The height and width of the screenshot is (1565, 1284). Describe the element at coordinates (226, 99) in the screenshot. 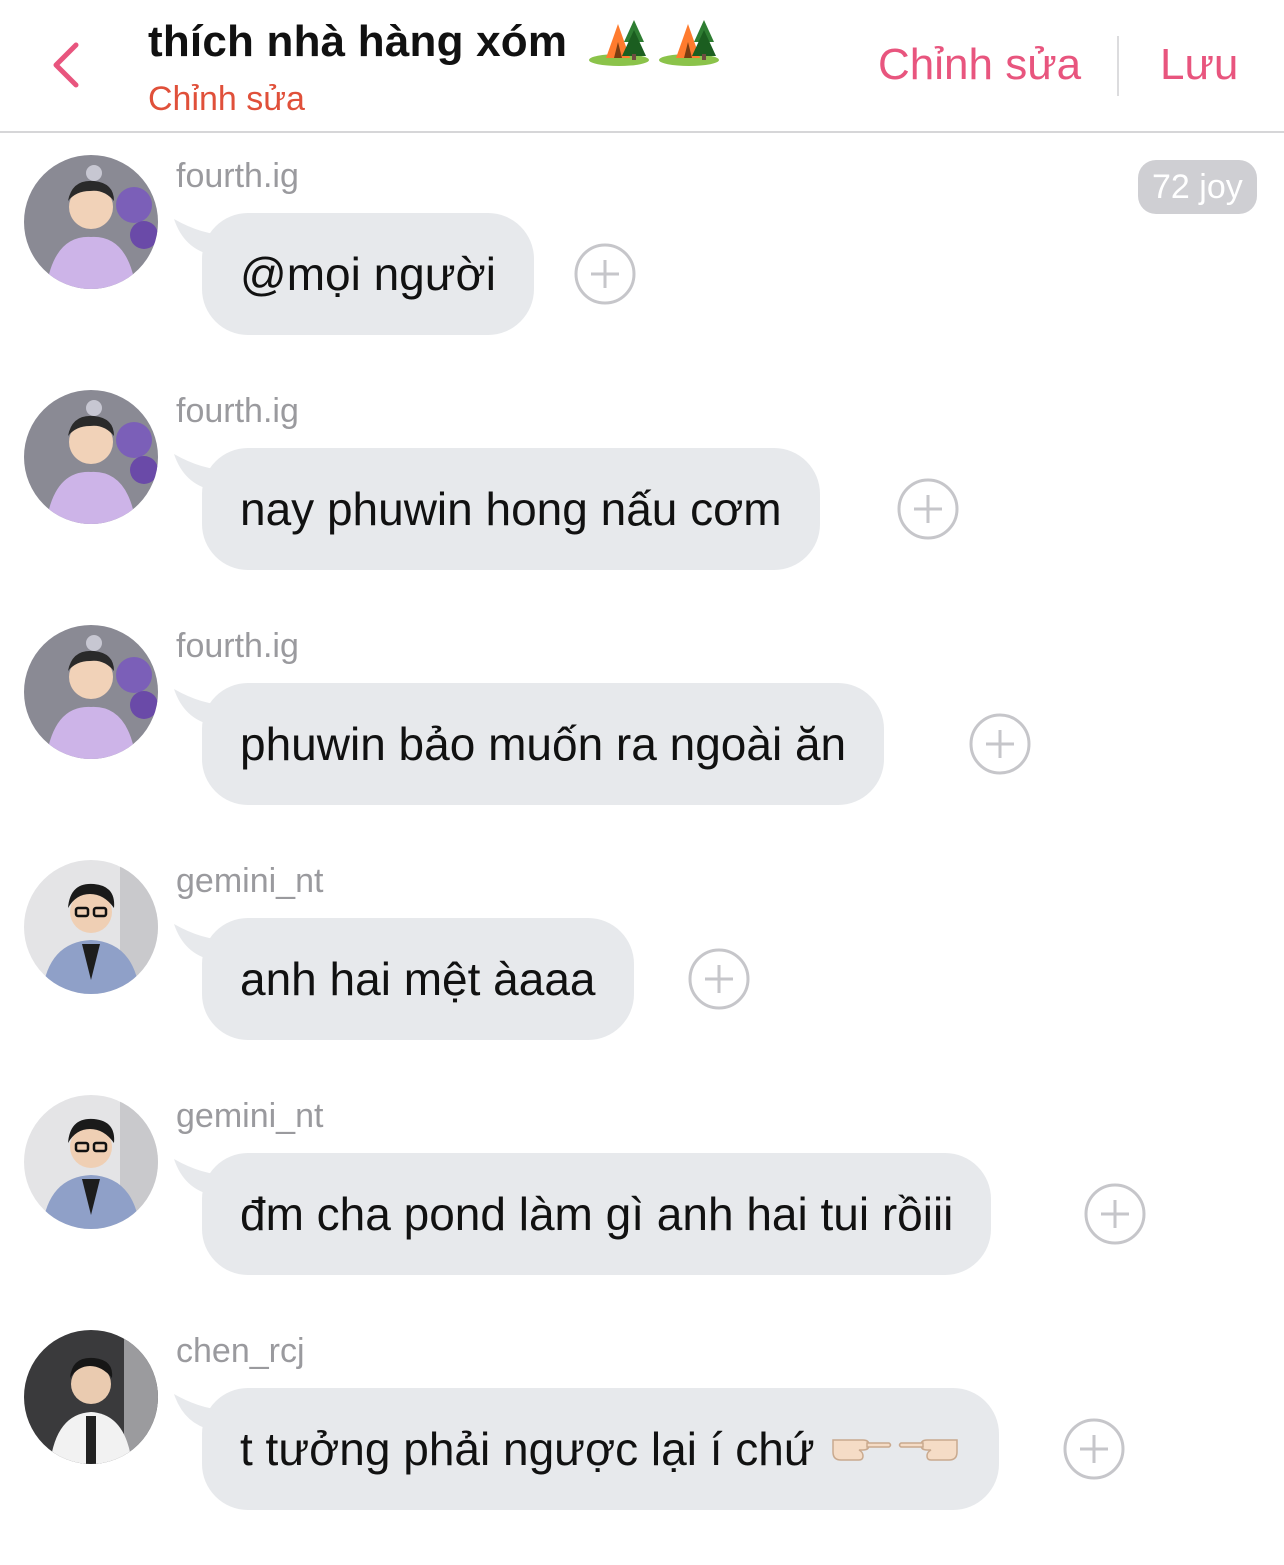

I see `edit-subtitle-link: Chỉnh sửa` at that location.